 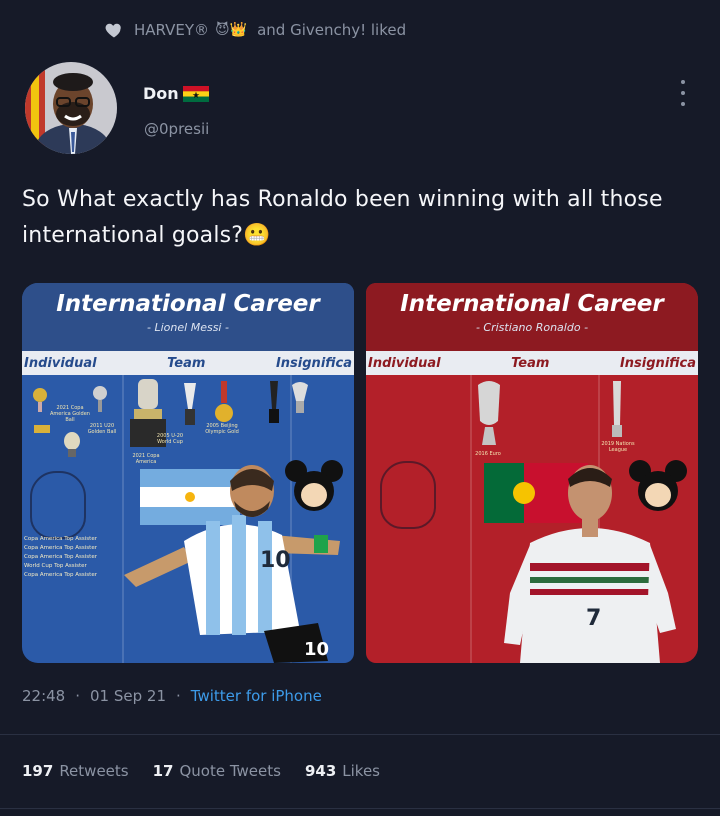 I want to click on retweets-count: 197, so click(x=38, y=771).